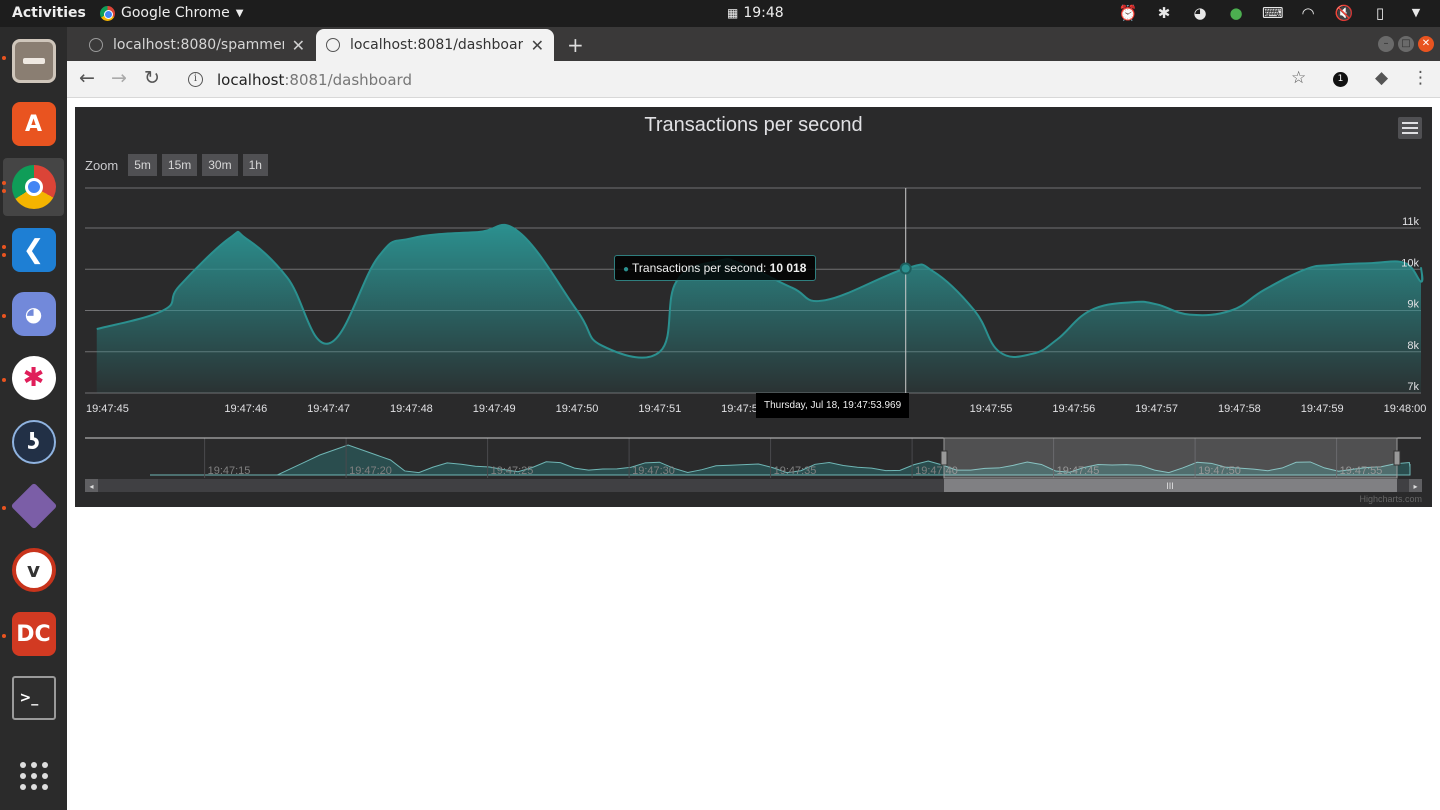  What do you see at coordinates (701, 268) in the screenshot?
I see `tooltip-series-name: Transactions per second:` at bounding box center [701, 268].